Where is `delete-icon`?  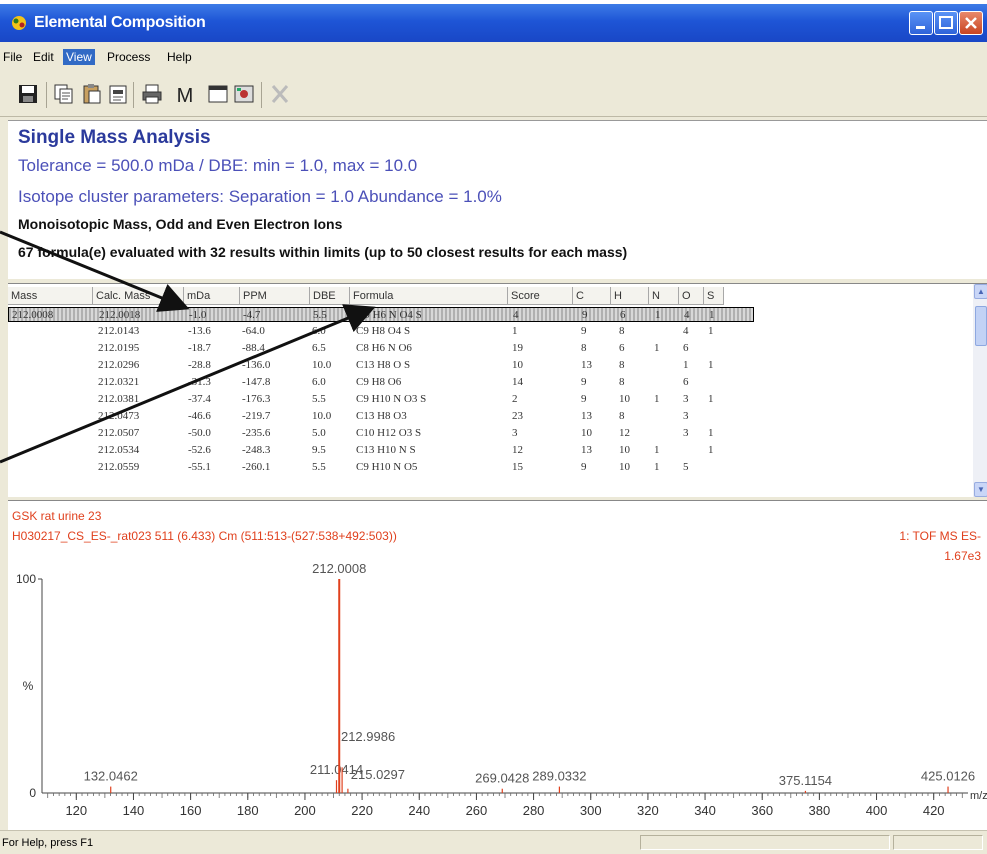
delete-icon is located at coordinates (280, 94).